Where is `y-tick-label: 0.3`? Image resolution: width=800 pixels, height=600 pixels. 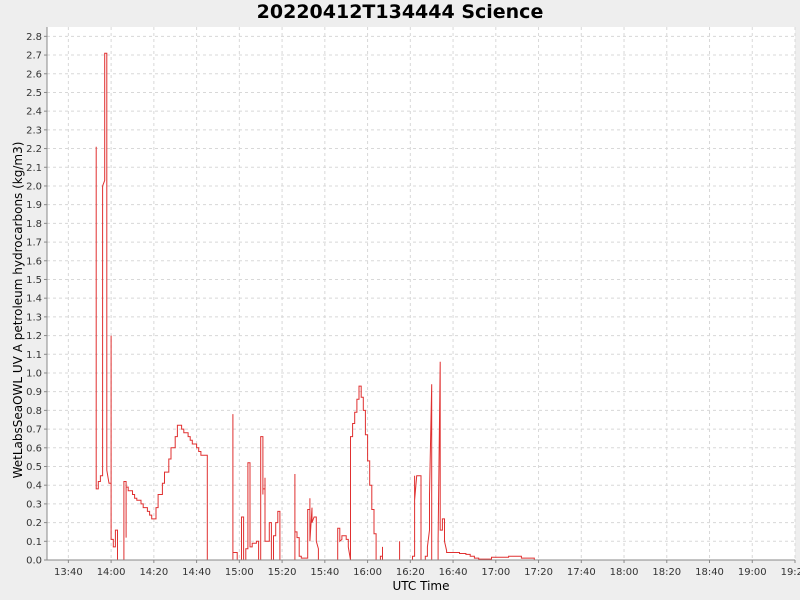 y-tick-label: 0.3 is located at coordinates (34, 504).